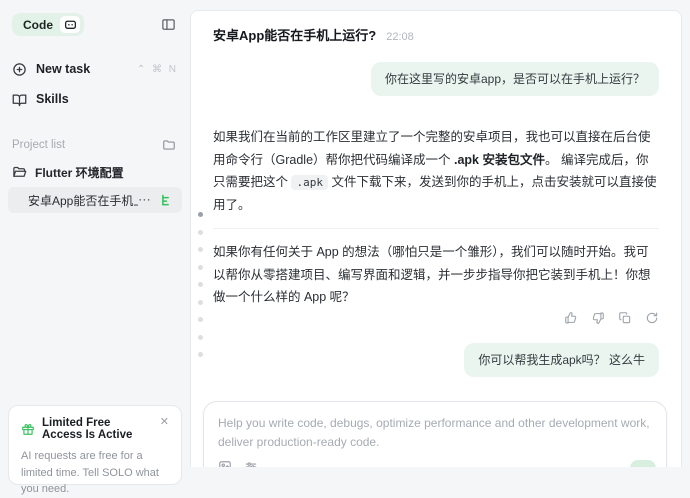 The height and width of the screenshot is (498, 690). I want to click on mode-label: Code, so click(38, 24).